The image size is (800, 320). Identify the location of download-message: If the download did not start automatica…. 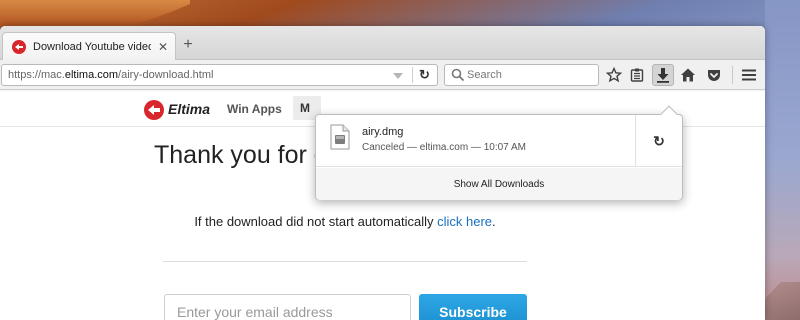
(345, 221).